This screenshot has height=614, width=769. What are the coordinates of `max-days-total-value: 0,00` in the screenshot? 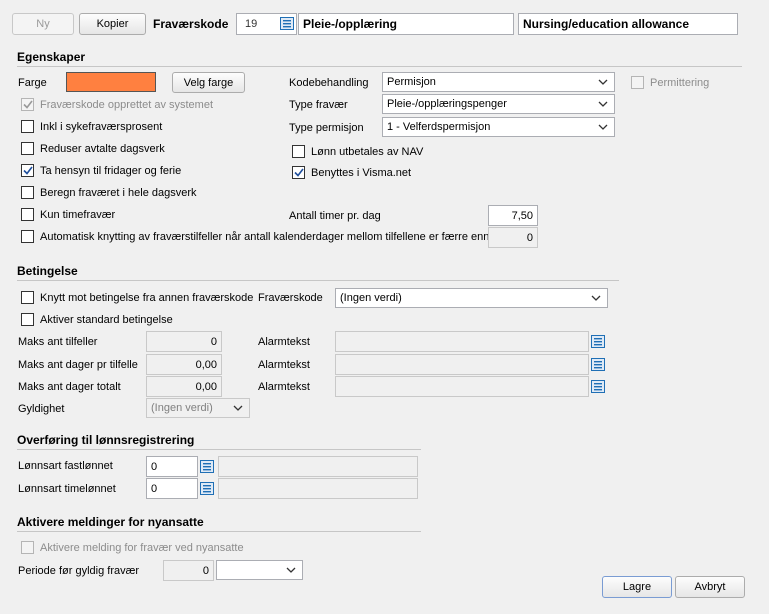 It's located at (206, 386).